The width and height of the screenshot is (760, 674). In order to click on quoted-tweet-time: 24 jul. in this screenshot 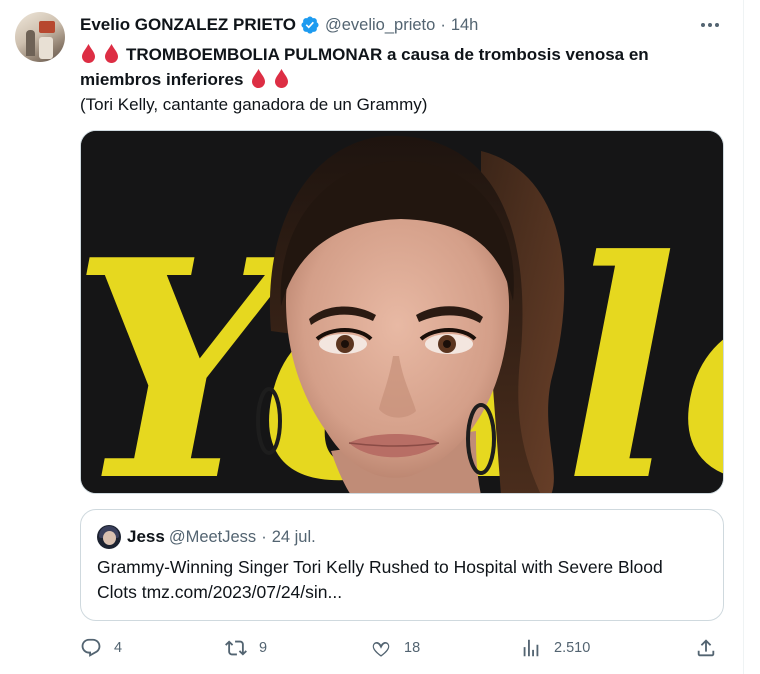, I will do `click(294, 537)`.